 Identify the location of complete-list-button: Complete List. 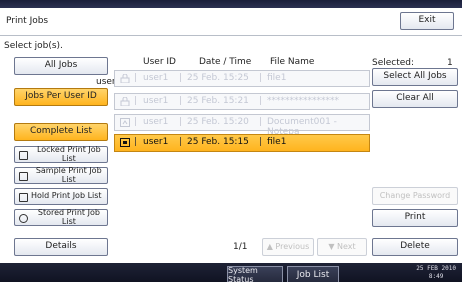
(61, 132).